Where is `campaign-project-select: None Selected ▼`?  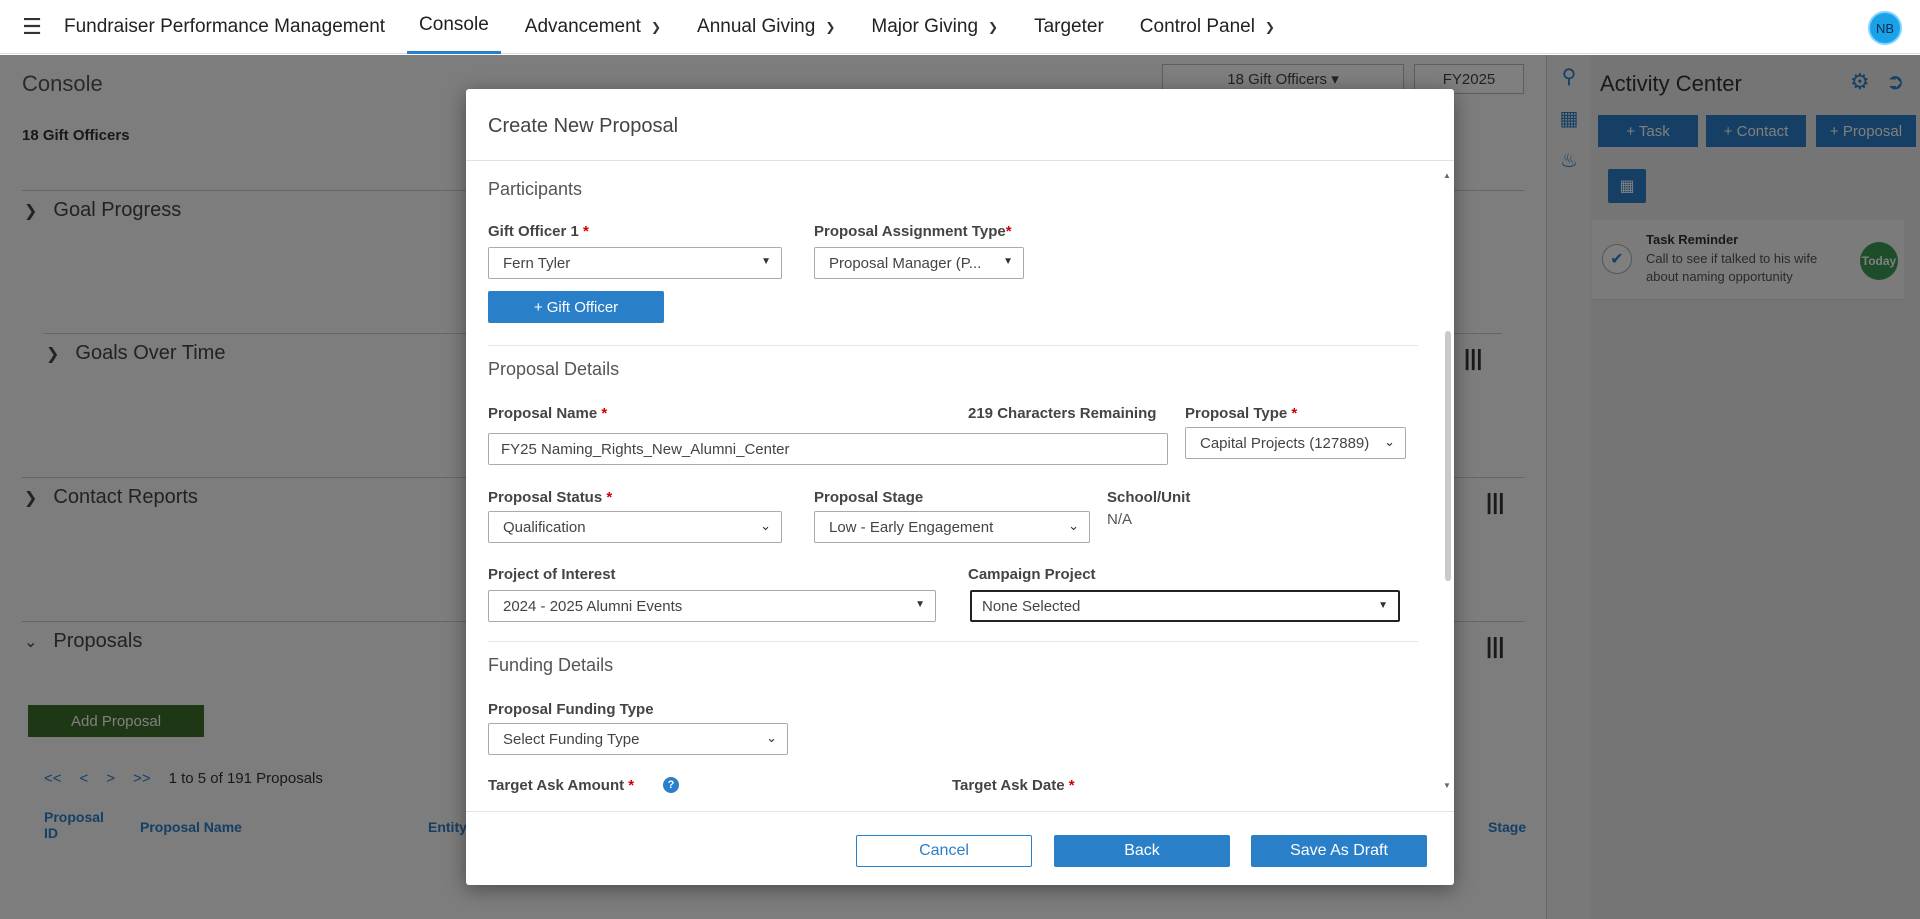
campaign-project-select: None Selected ▼ is located at coordinates (1185, 606).